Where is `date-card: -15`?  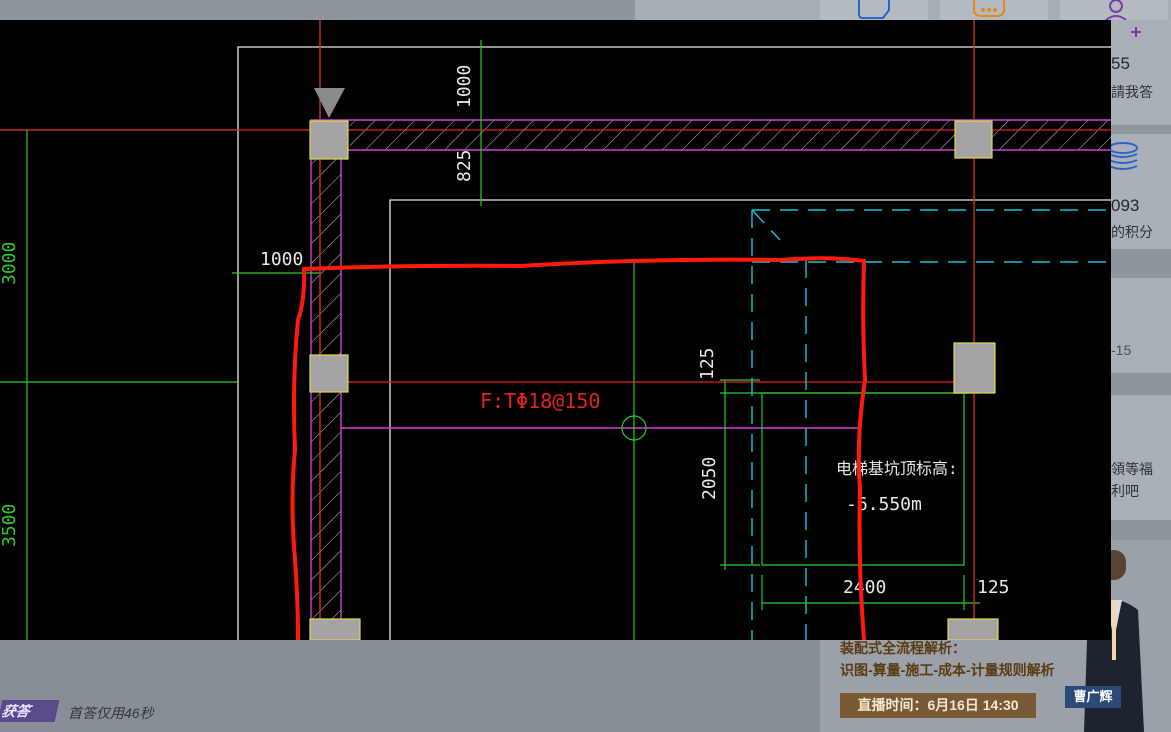 date-card: -15 is located at coordinates (1141, 325).